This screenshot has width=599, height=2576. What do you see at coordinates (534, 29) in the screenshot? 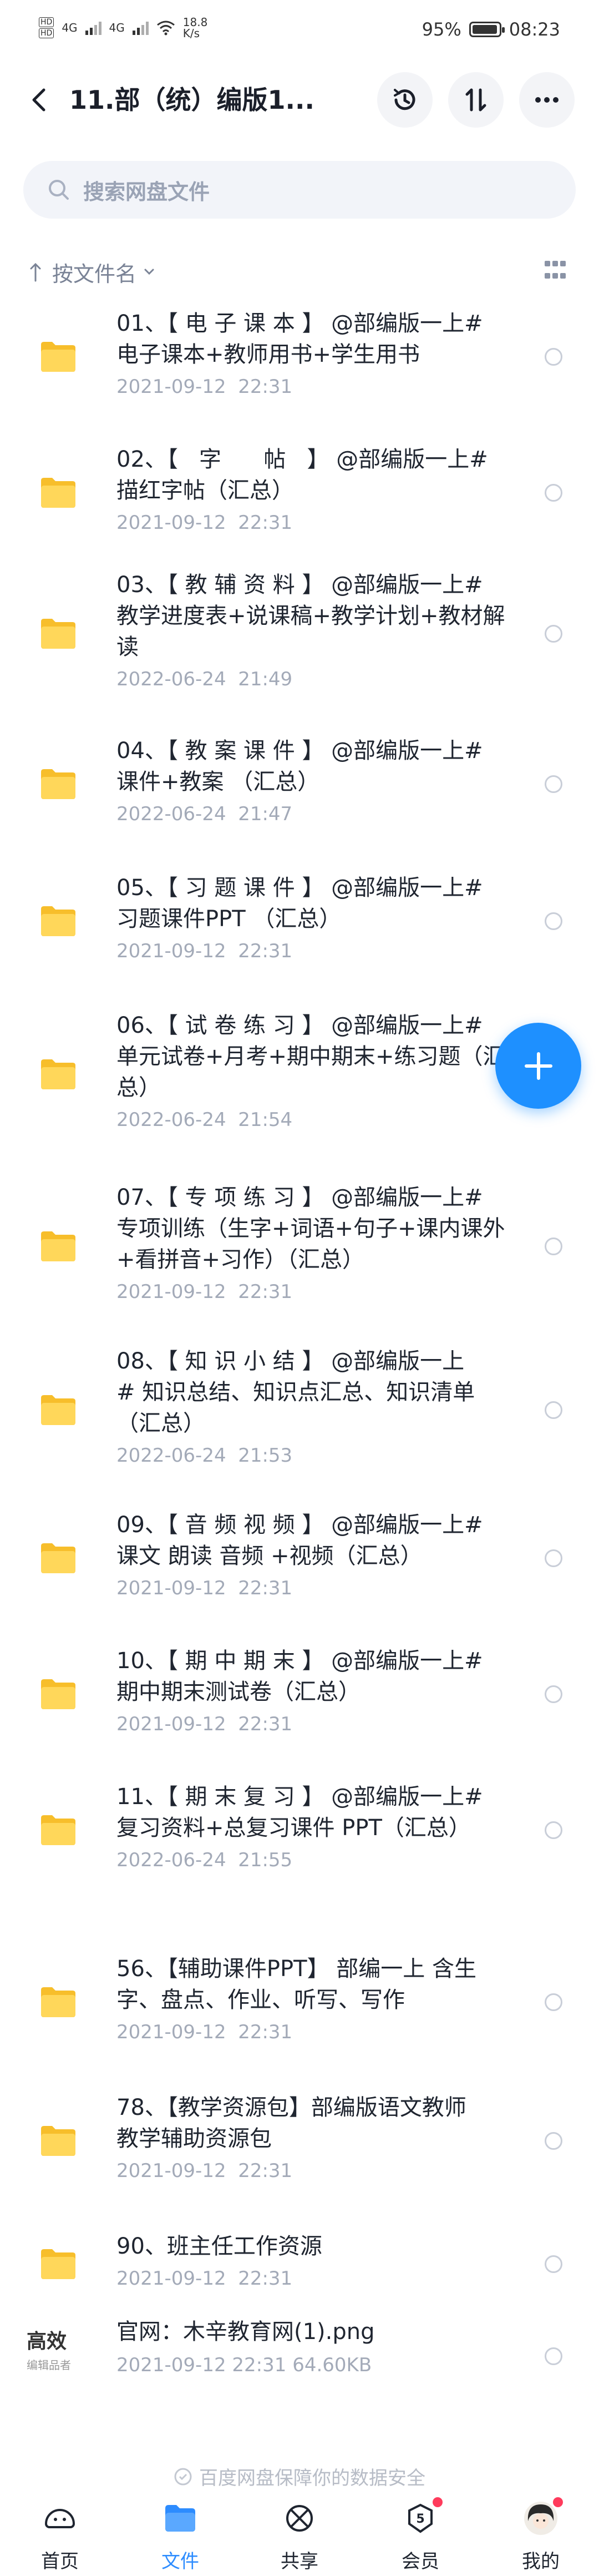
I see `clock: 08:23` at bounding box center [534, 29].